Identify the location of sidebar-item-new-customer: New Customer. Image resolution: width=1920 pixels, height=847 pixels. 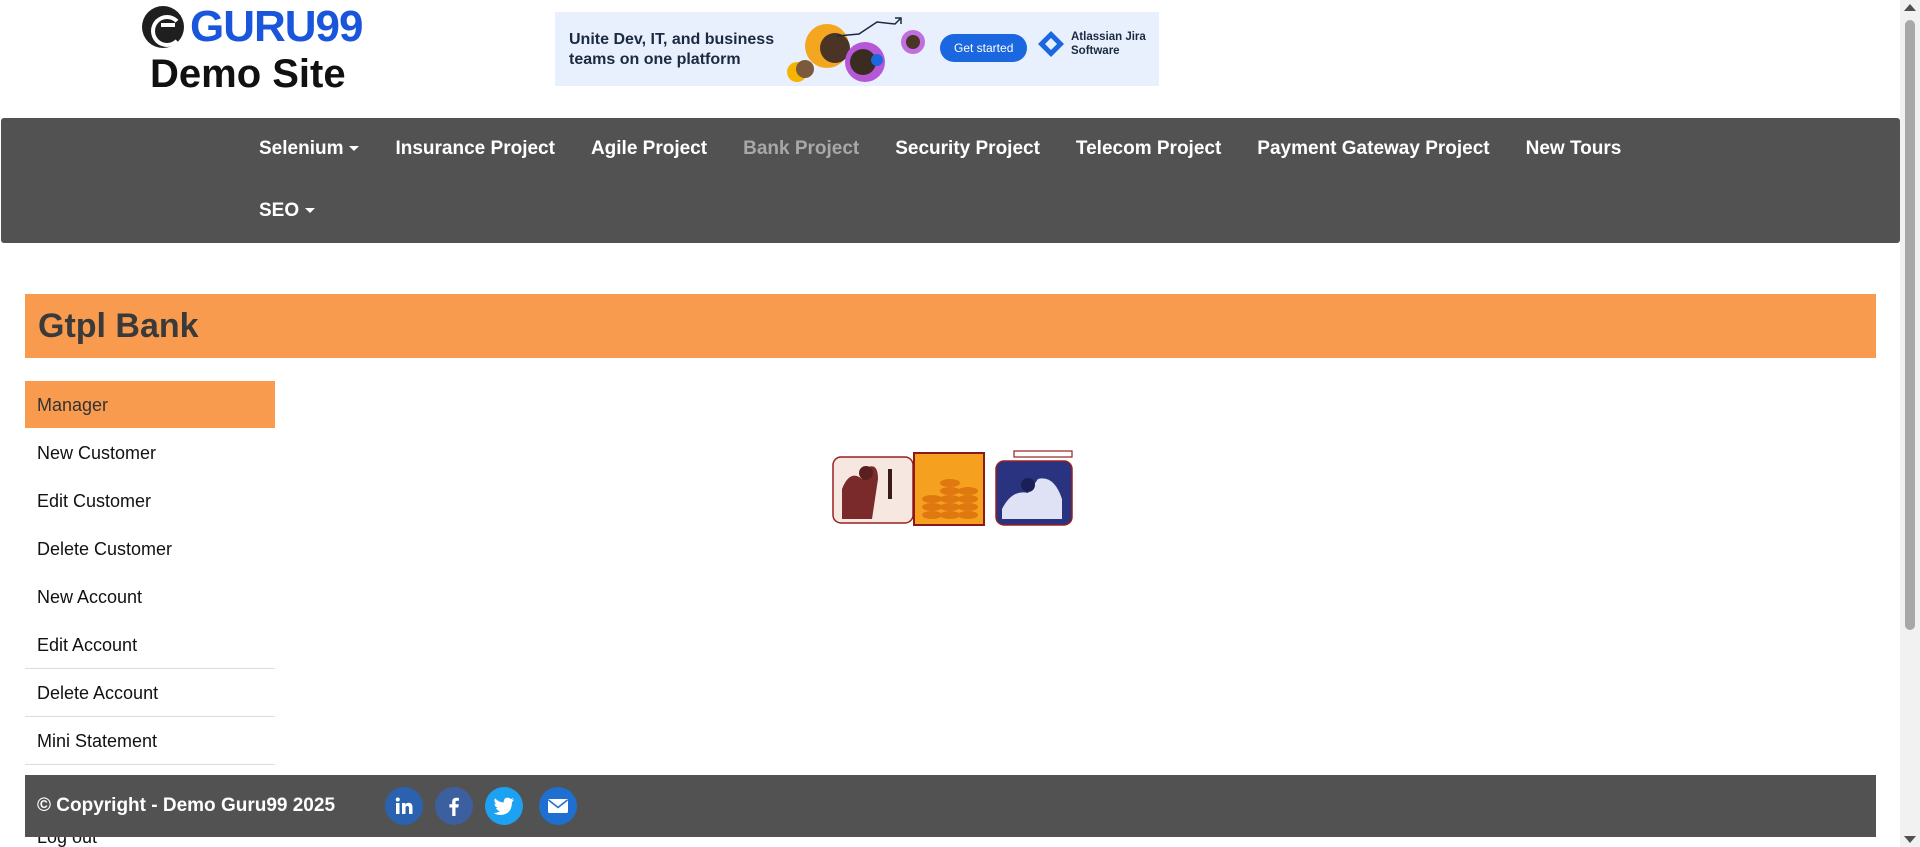
(150, 453).